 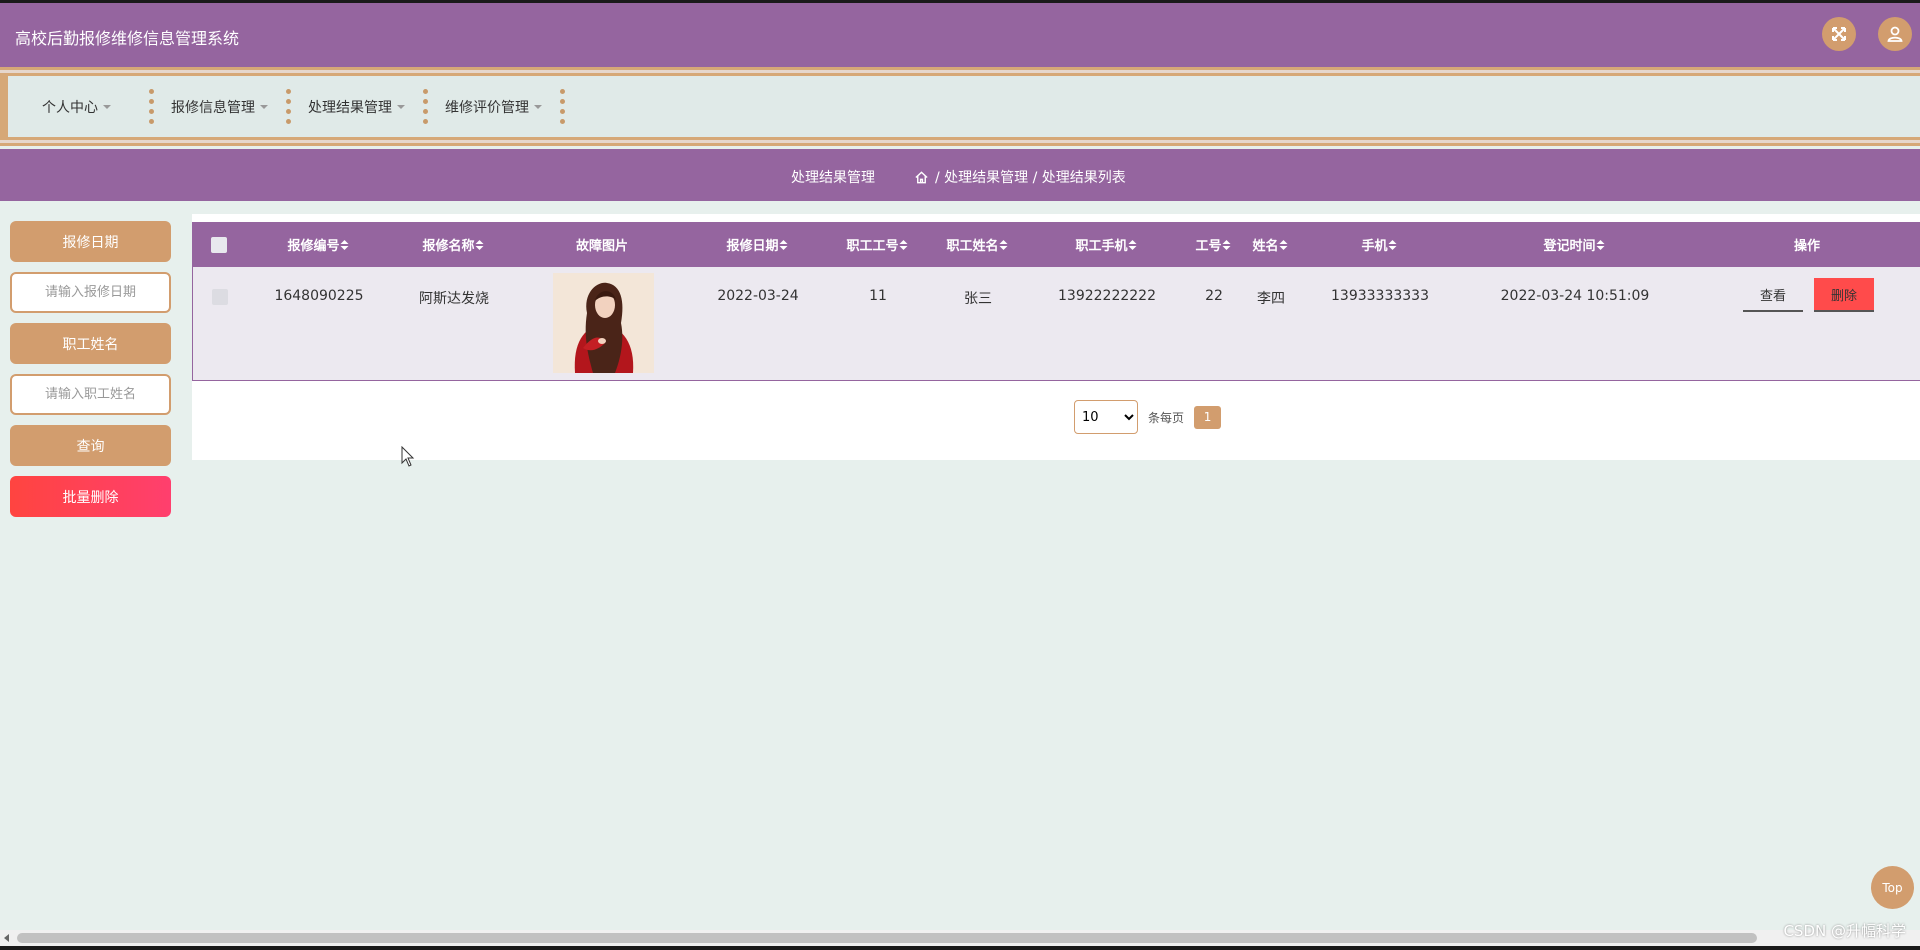 I want to click on col-fault-image: 故障图片, so click(x=602, y=246).